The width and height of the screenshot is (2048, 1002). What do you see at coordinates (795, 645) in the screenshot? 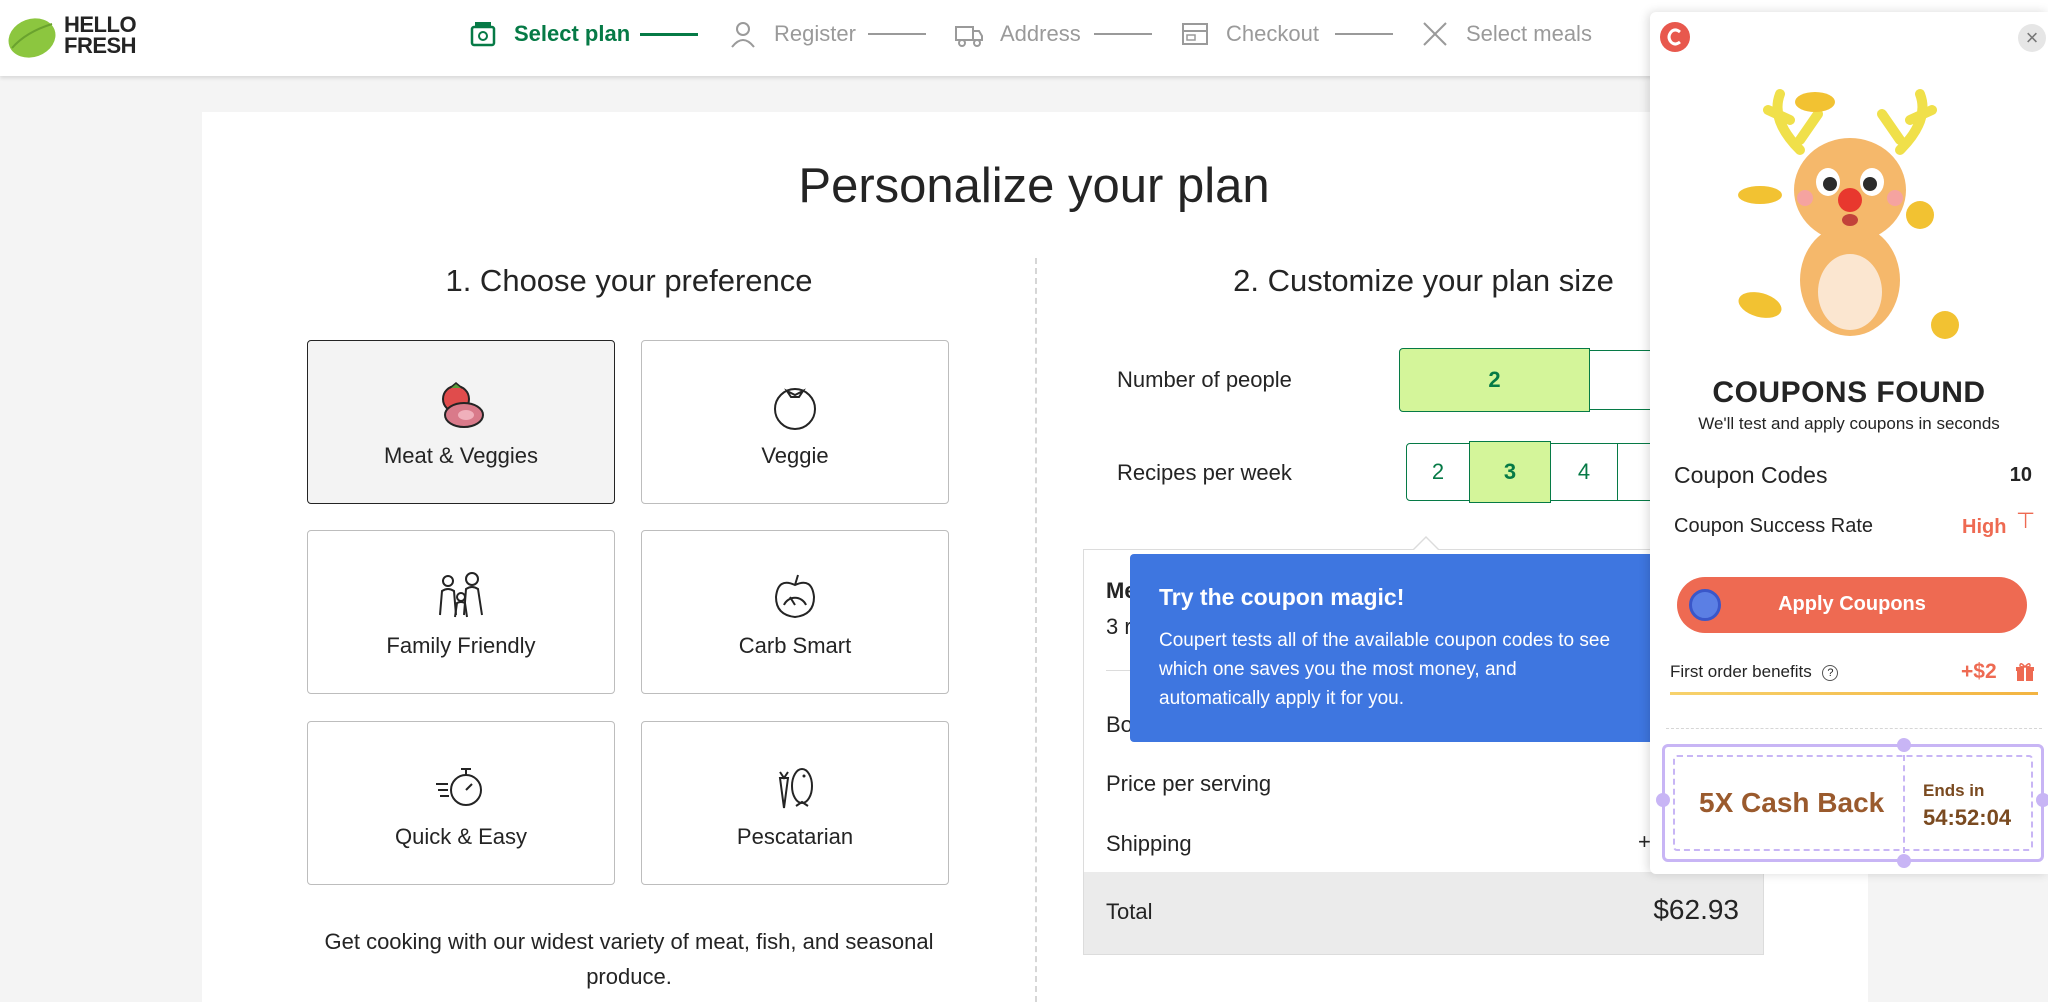
I see `preference-label: Carb Smart` at bounding box center [795, 645].